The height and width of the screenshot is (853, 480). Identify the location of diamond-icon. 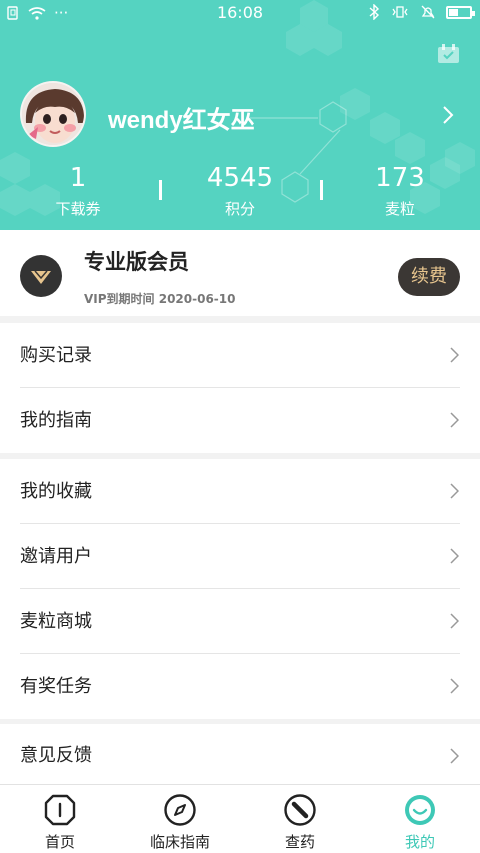
(41, 277).